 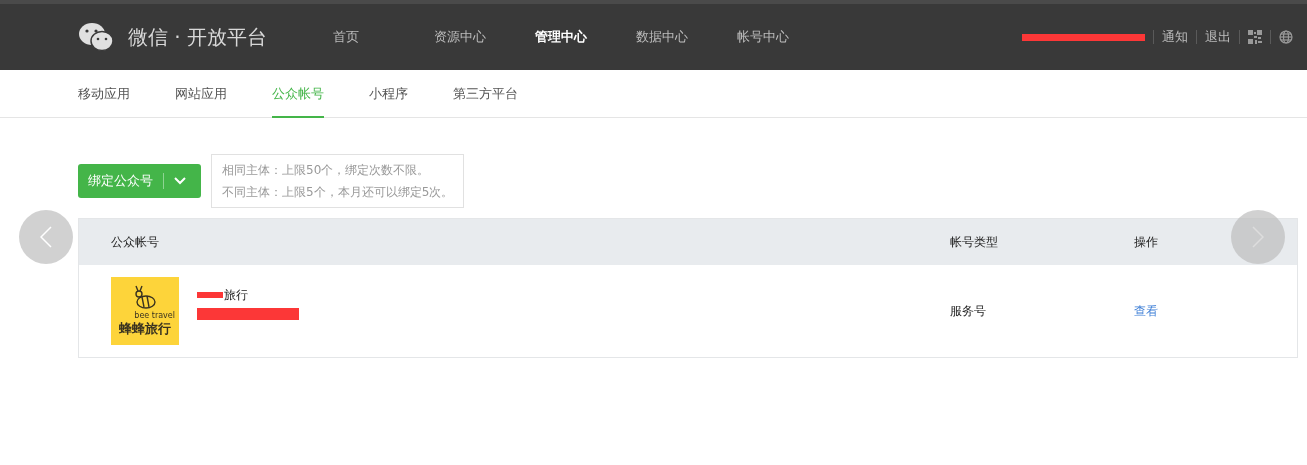 What do you see at coordinates (686, 37) in the screenshot?
I see `nav-link: 数据中心` at bounding box center [686, 37].